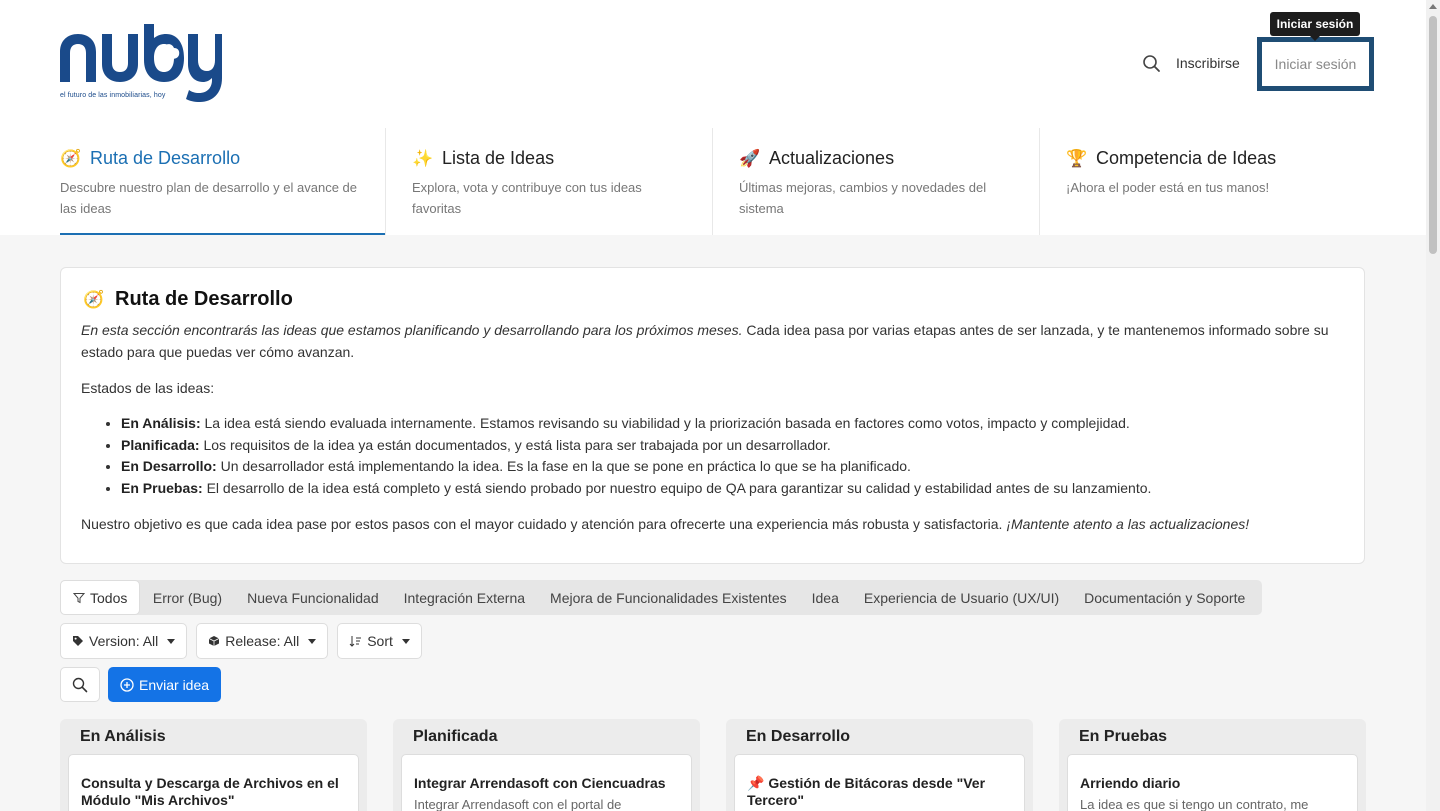 This screenshot has height=811, width=1440. I want to click on filter-ux-ui: Experiencia de Usuario (UX/UI), so click(961, 597).